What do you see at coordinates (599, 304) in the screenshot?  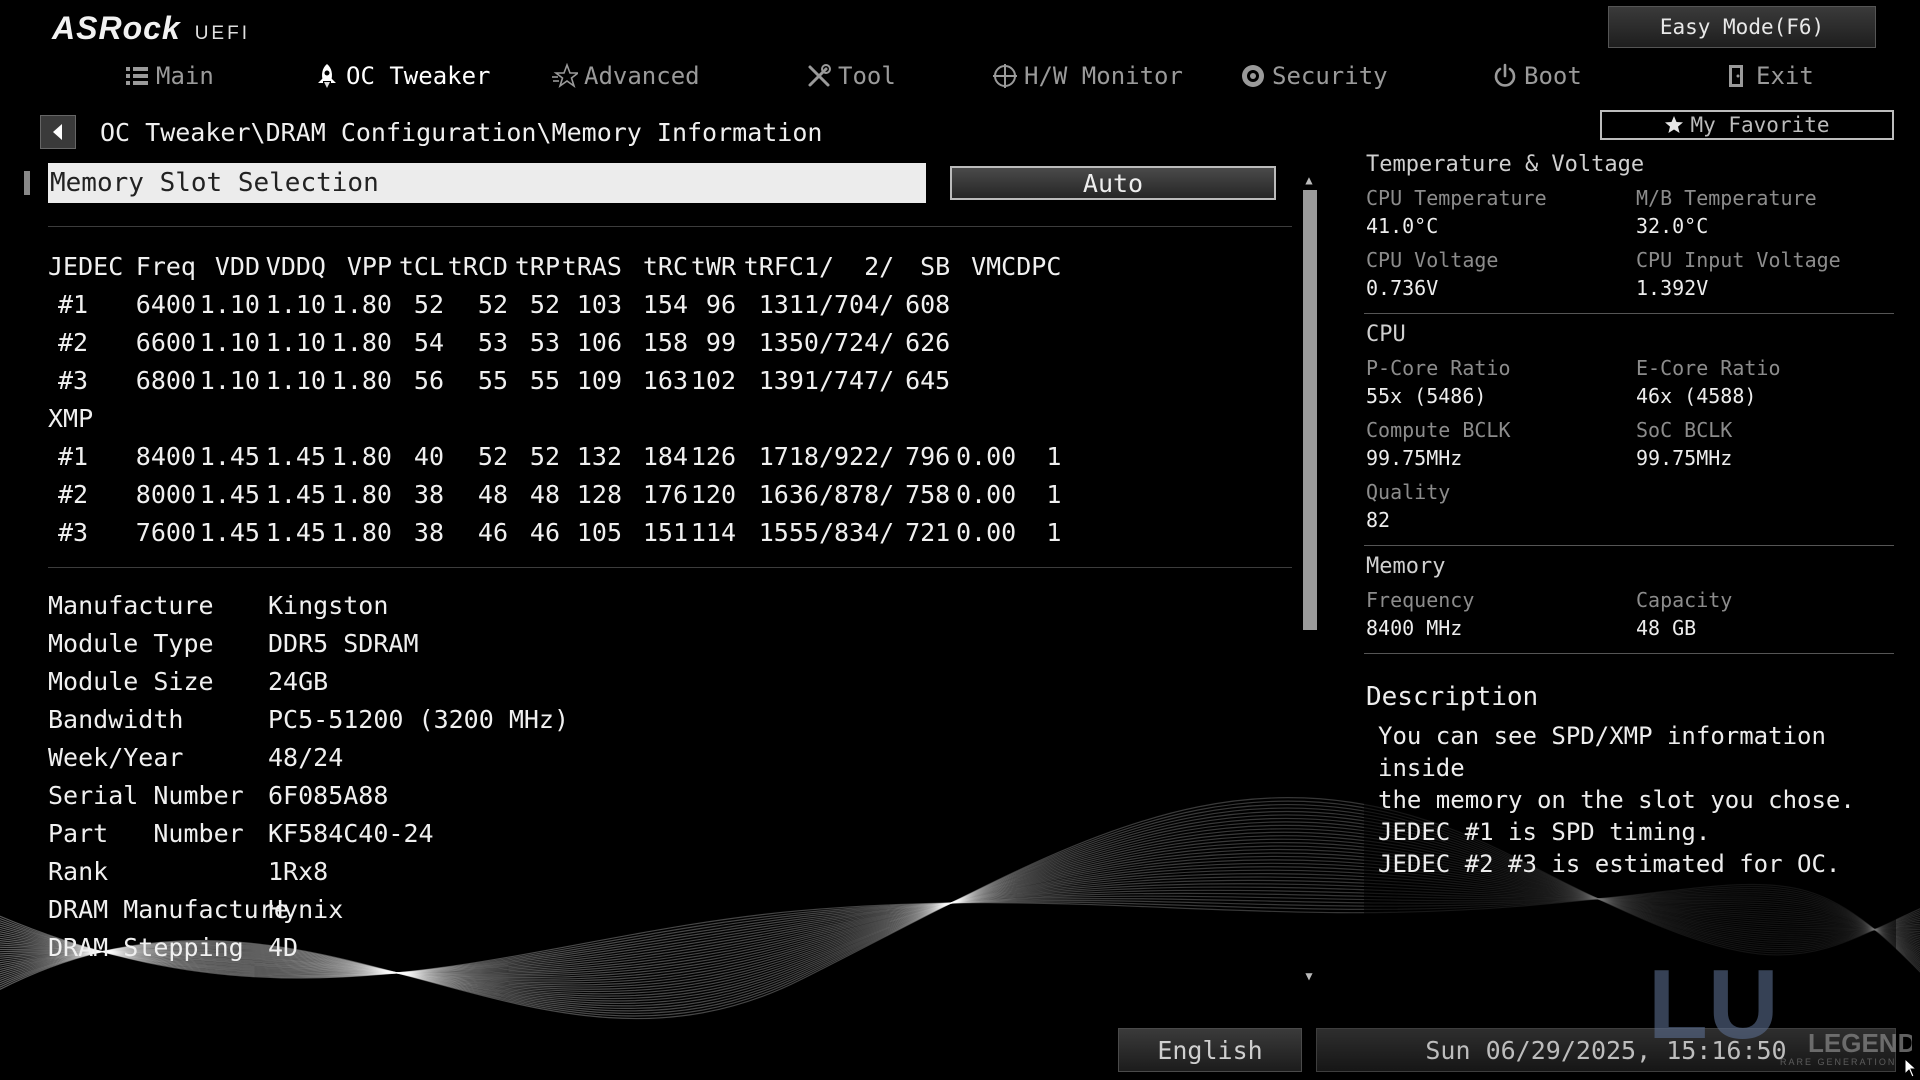 I see `table-cell: 103` at bounding box center [599, 304].